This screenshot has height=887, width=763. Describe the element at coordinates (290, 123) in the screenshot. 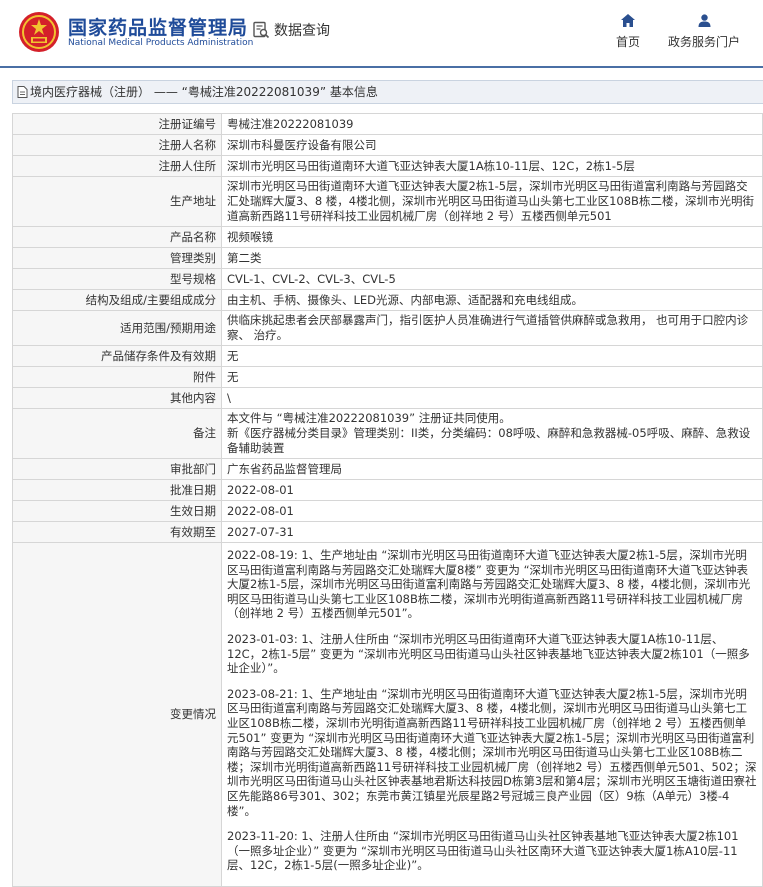

I see `field-value-line: 粤械注准20222081039` at that location.